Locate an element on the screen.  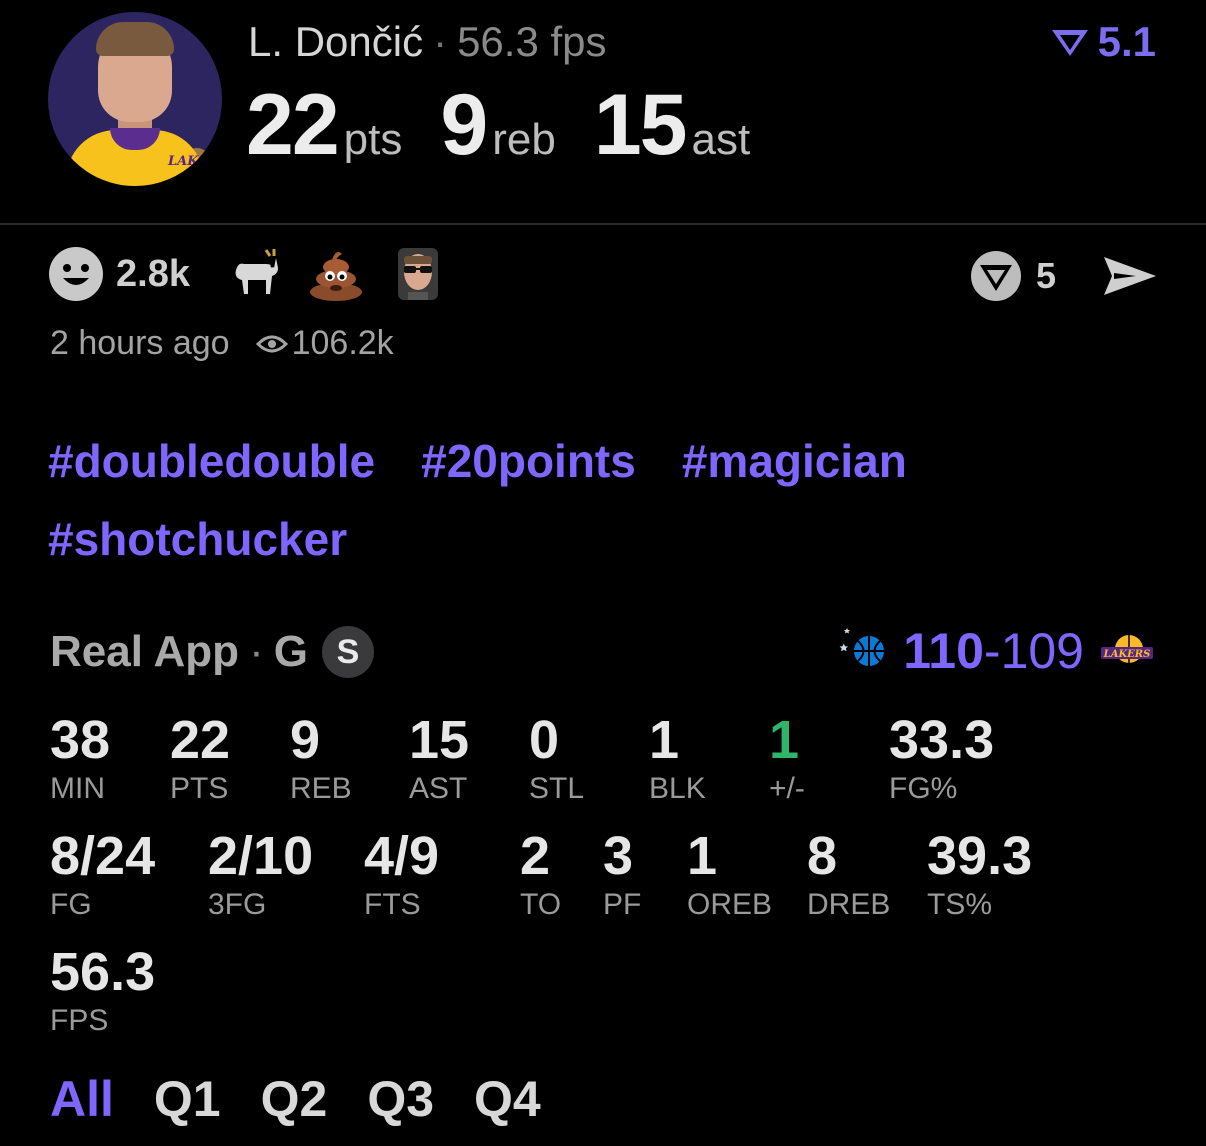
position-label: G is located at coordinates (290, 651).